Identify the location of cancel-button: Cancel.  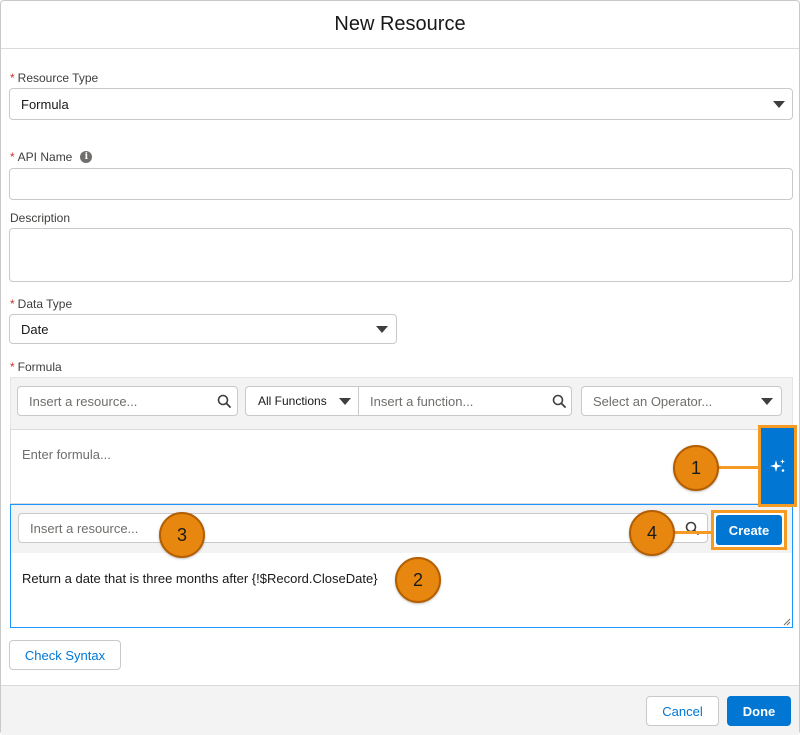
(682, 711).